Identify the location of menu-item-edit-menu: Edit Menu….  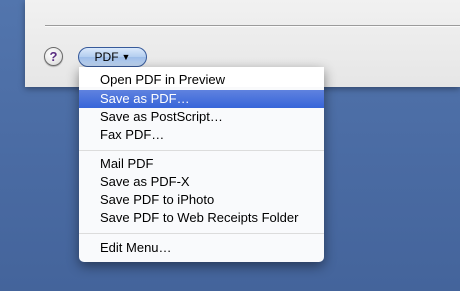
(201, 248).